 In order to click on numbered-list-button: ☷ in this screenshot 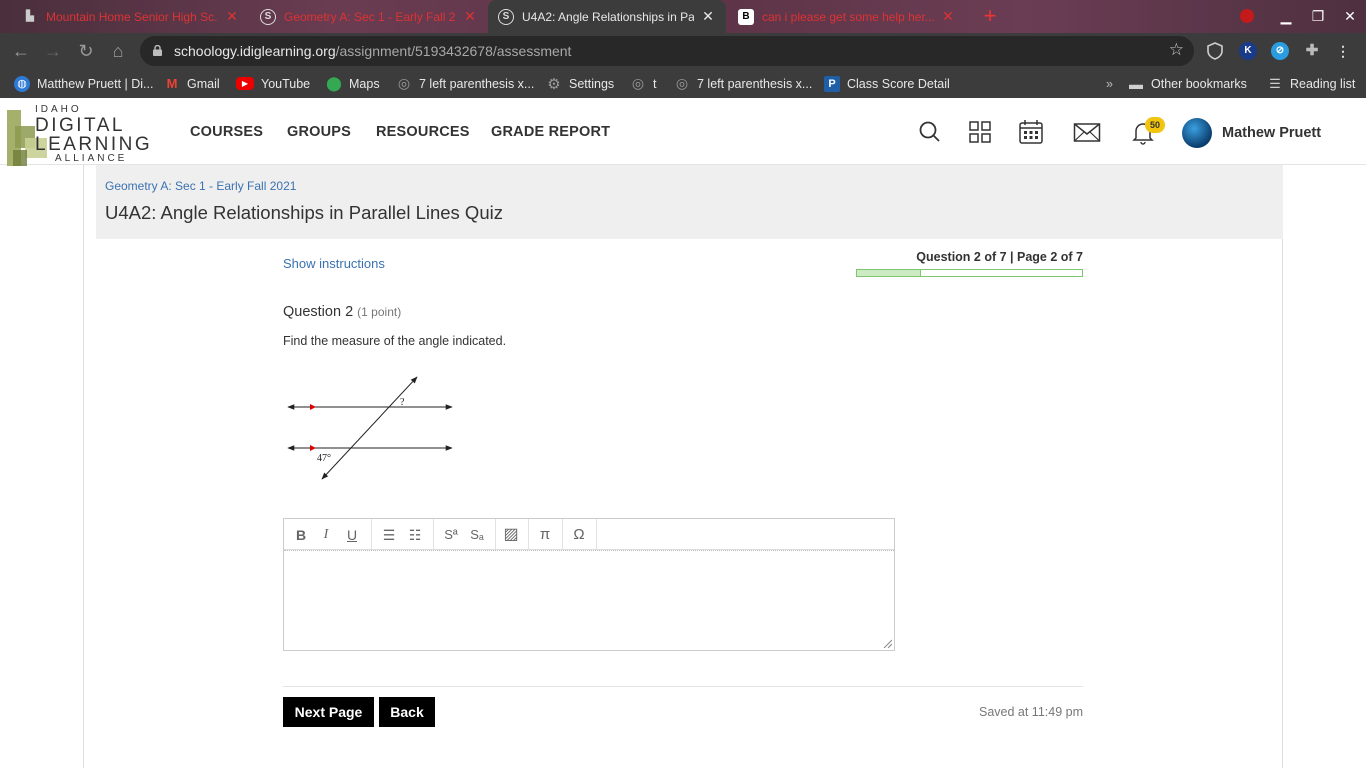, I will do `click(415, 535)`.